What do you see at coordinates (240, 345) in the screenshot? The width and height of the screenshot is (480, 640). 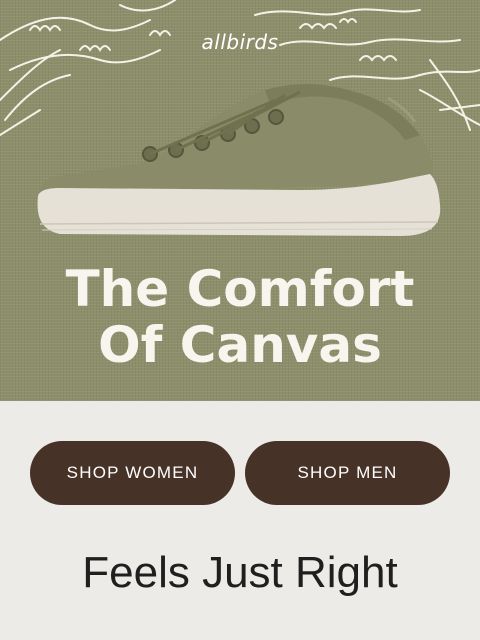 I see `headline-line-2: Of Canvas` at bounding box center [240, 345].